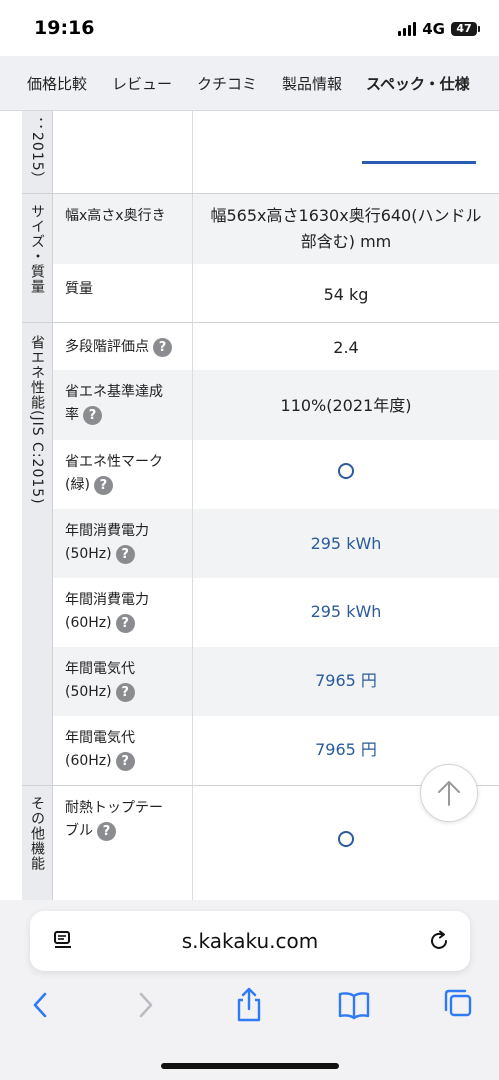 Image resolution: width=499 pixels, height=1080 pixels. What do you see at coordinates (100, 750) in the screenshot?
I see `spec-label: 年間電気代(60Hz)?` at bounding box center [100, 750].